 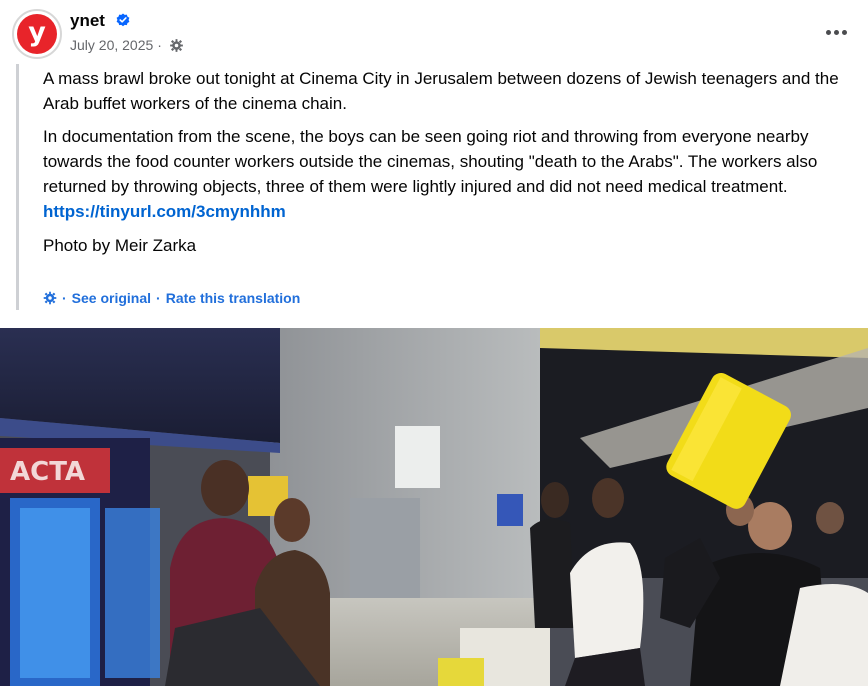 I want to click on post-link: https://tinyurl.com/3cmynhhm, so click(x=448, y=211).